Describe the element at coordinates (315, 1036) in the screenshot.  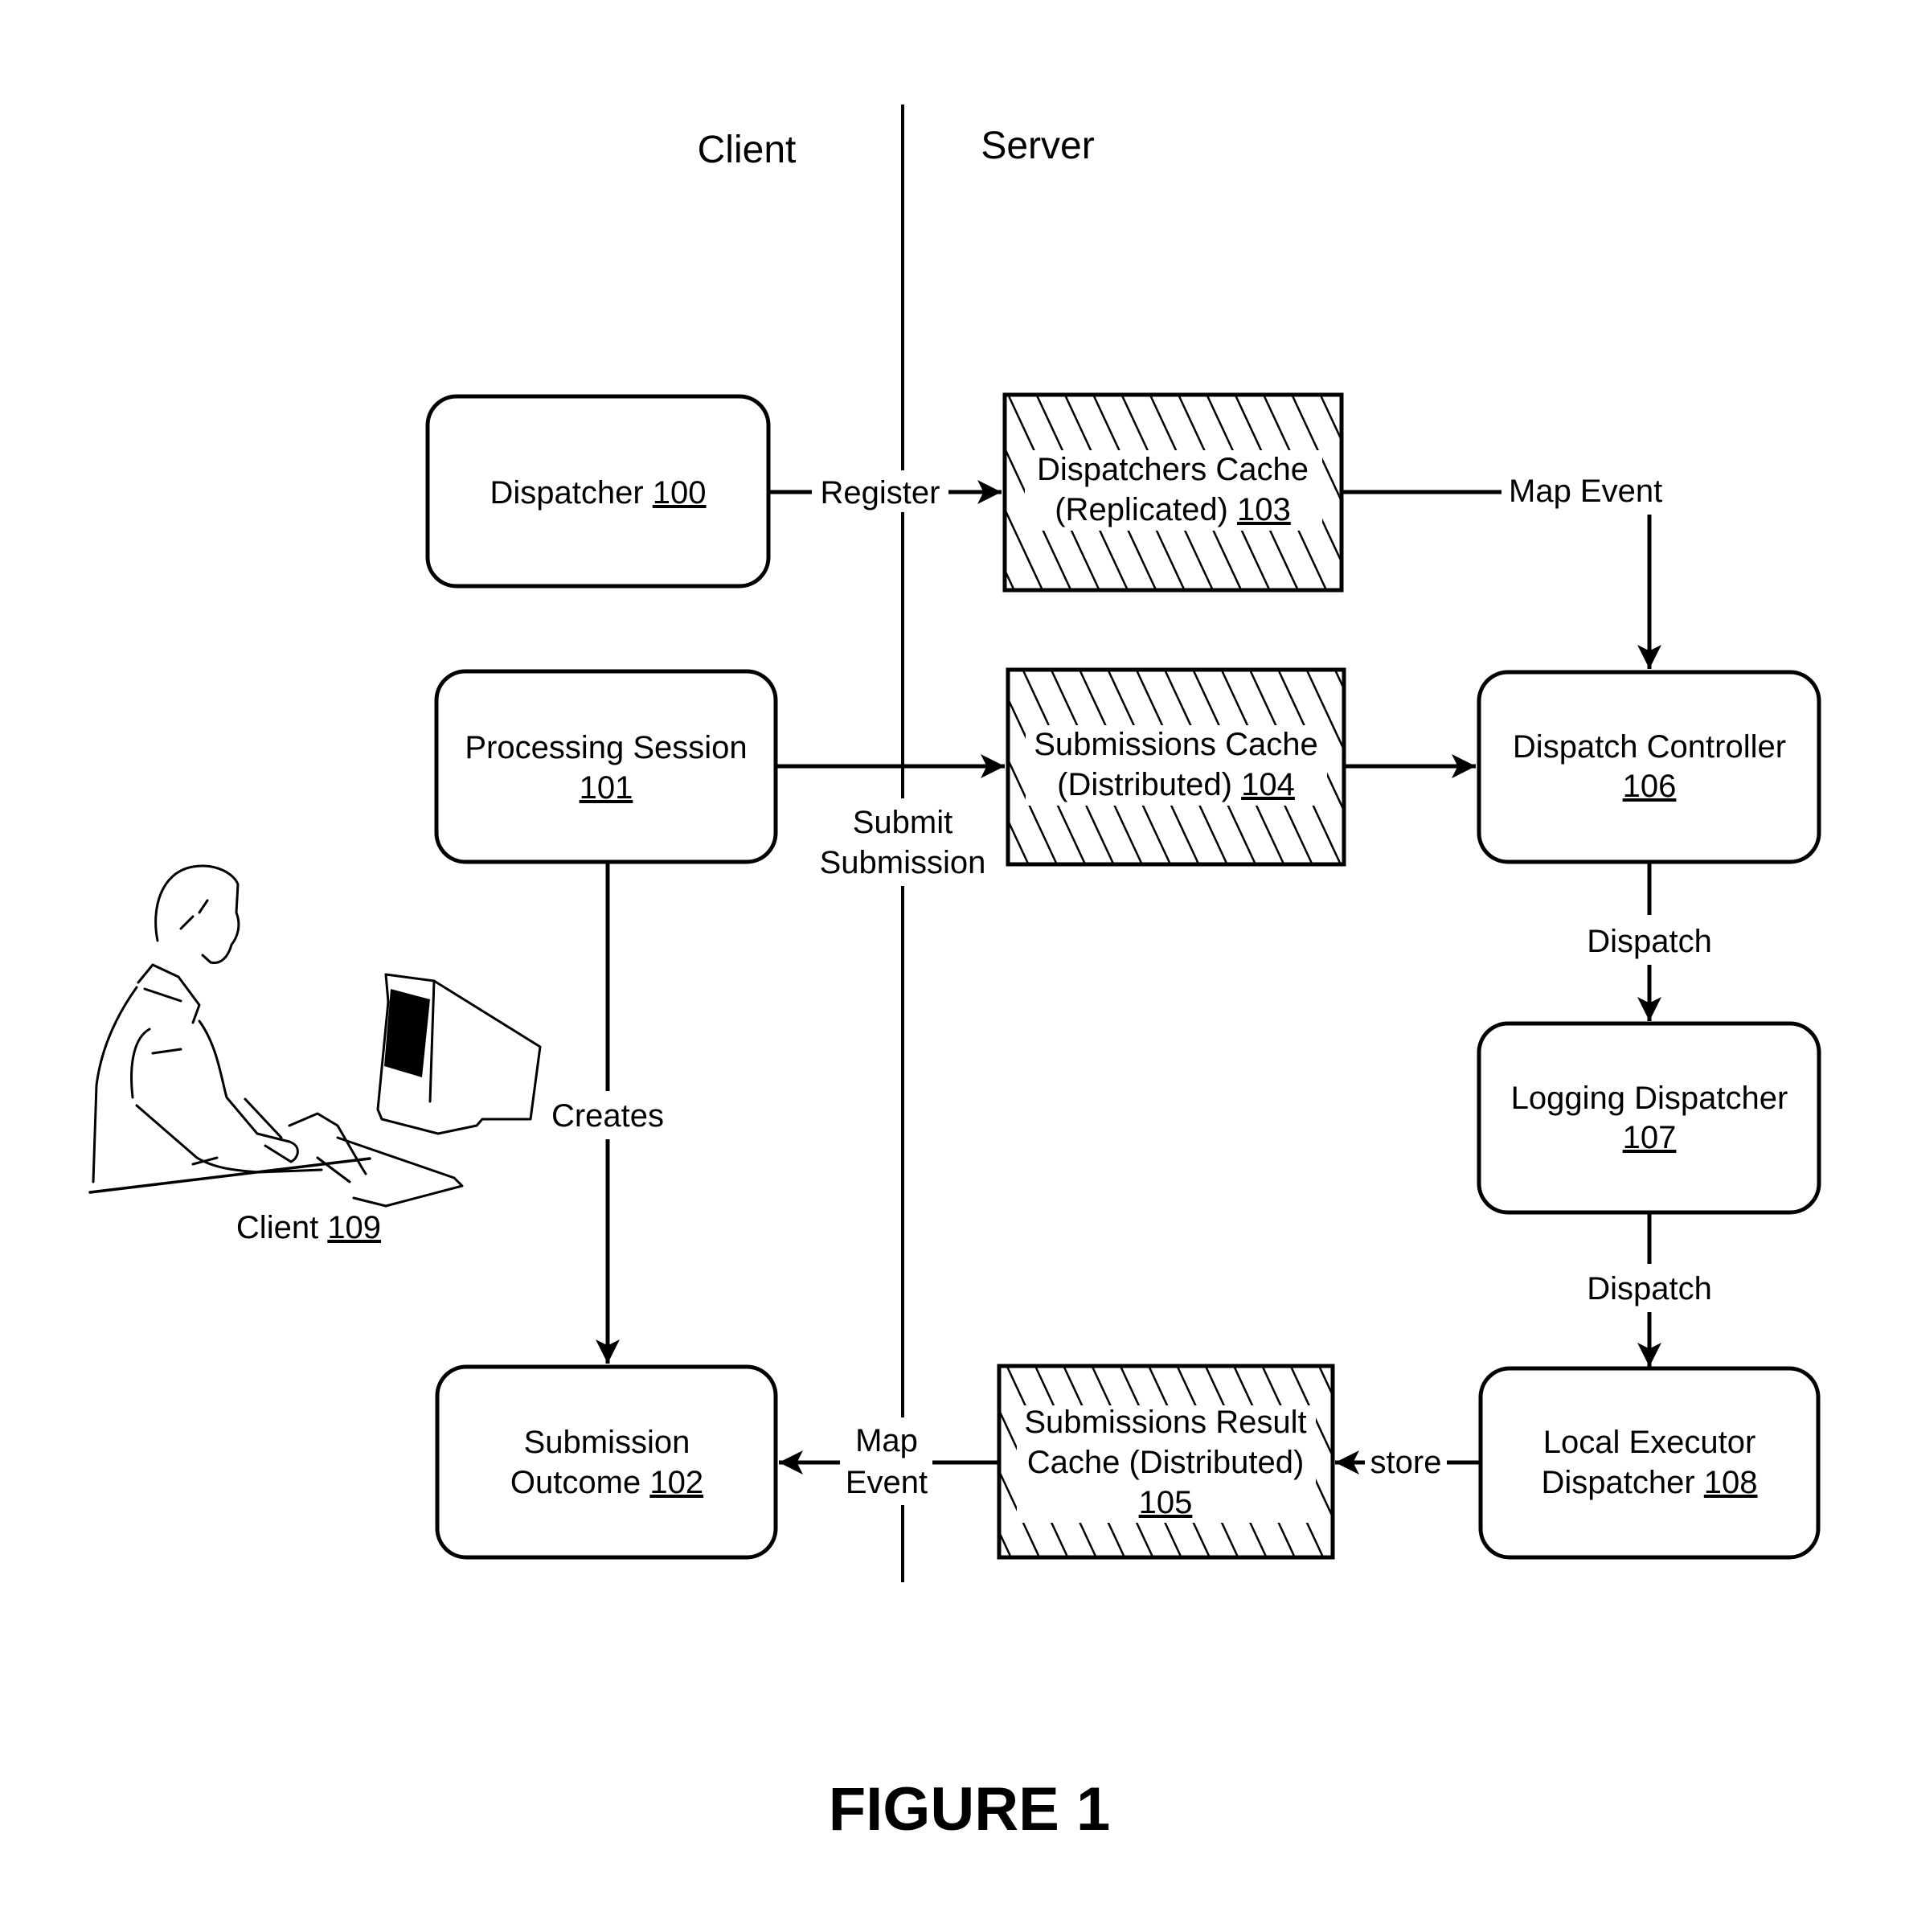
I see `person-at-computer-icon` at that location.